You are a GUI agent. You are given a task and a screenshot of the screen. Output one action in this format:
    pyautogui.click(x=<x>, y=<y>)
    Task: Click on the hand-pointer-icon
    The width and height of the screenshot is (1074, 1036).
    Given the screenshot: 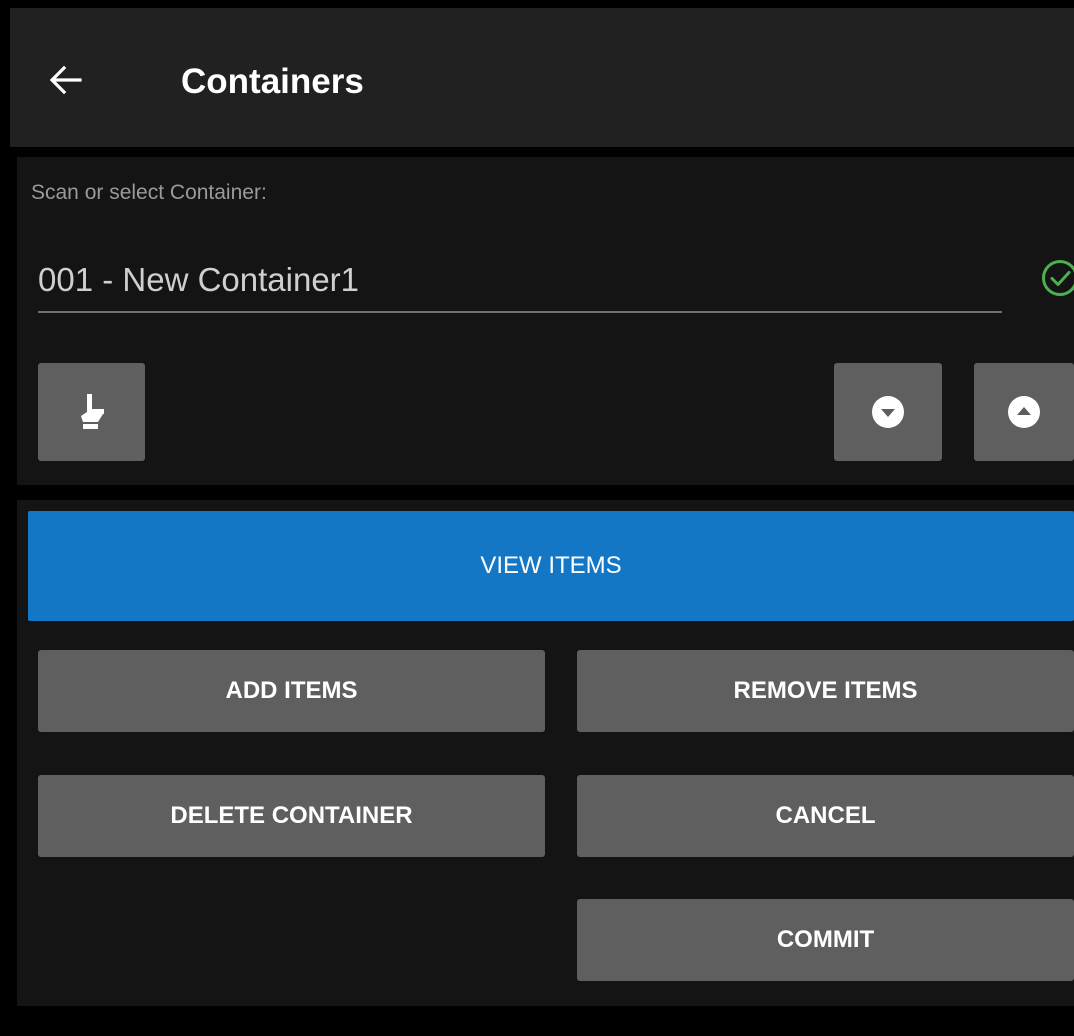 What is the action you would take?
    pyautogui.click(x=92, y=411)
    